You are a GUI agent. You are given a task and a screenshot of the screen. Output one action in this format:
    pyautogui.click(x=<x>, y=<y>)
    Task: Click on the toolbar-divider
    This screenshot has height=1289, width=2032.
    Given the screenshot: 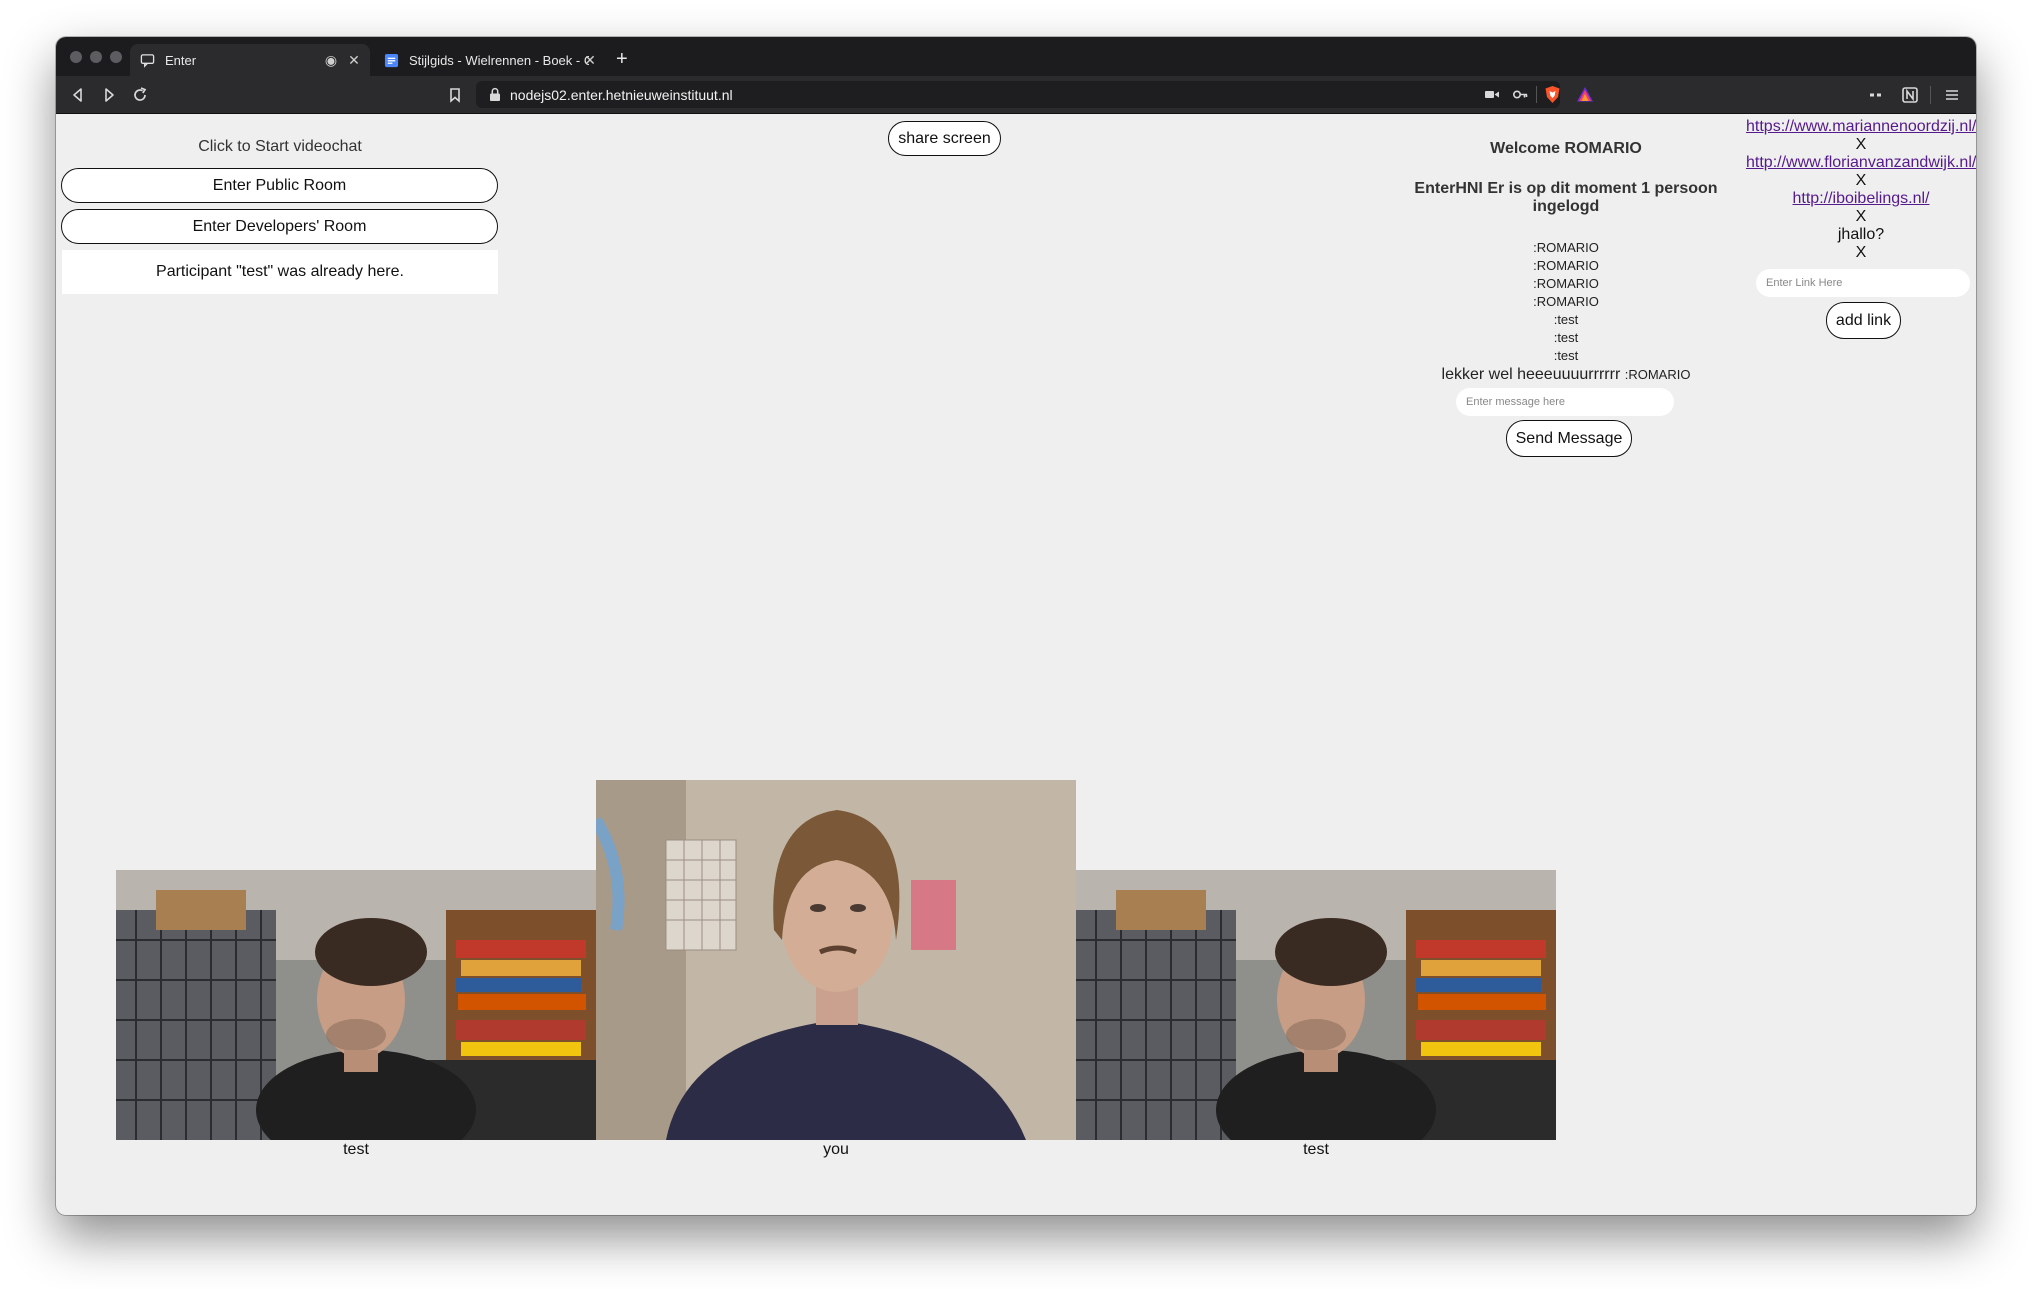 What is the action you would take?
    pyautogui.click(x=1930, y=95)
    